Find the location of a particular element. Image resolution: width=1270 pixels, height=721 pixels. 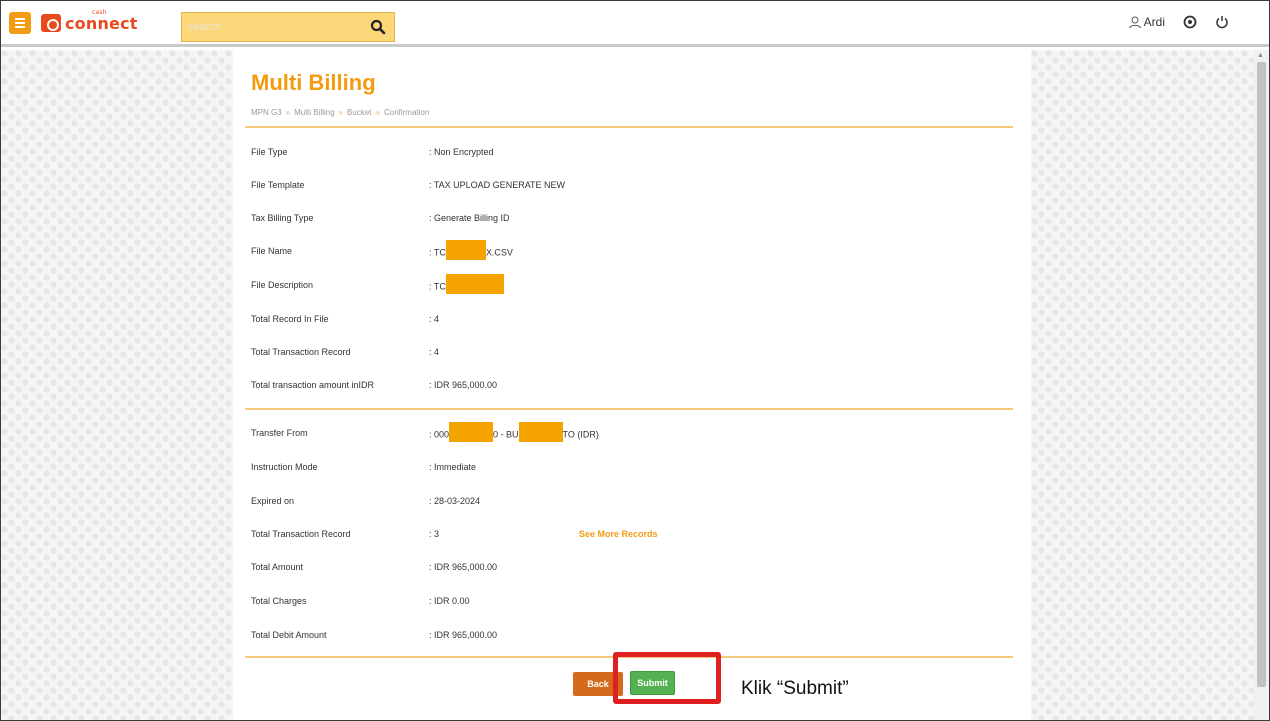

scrollbar: ▲ is located at coordinates (1261, 385).